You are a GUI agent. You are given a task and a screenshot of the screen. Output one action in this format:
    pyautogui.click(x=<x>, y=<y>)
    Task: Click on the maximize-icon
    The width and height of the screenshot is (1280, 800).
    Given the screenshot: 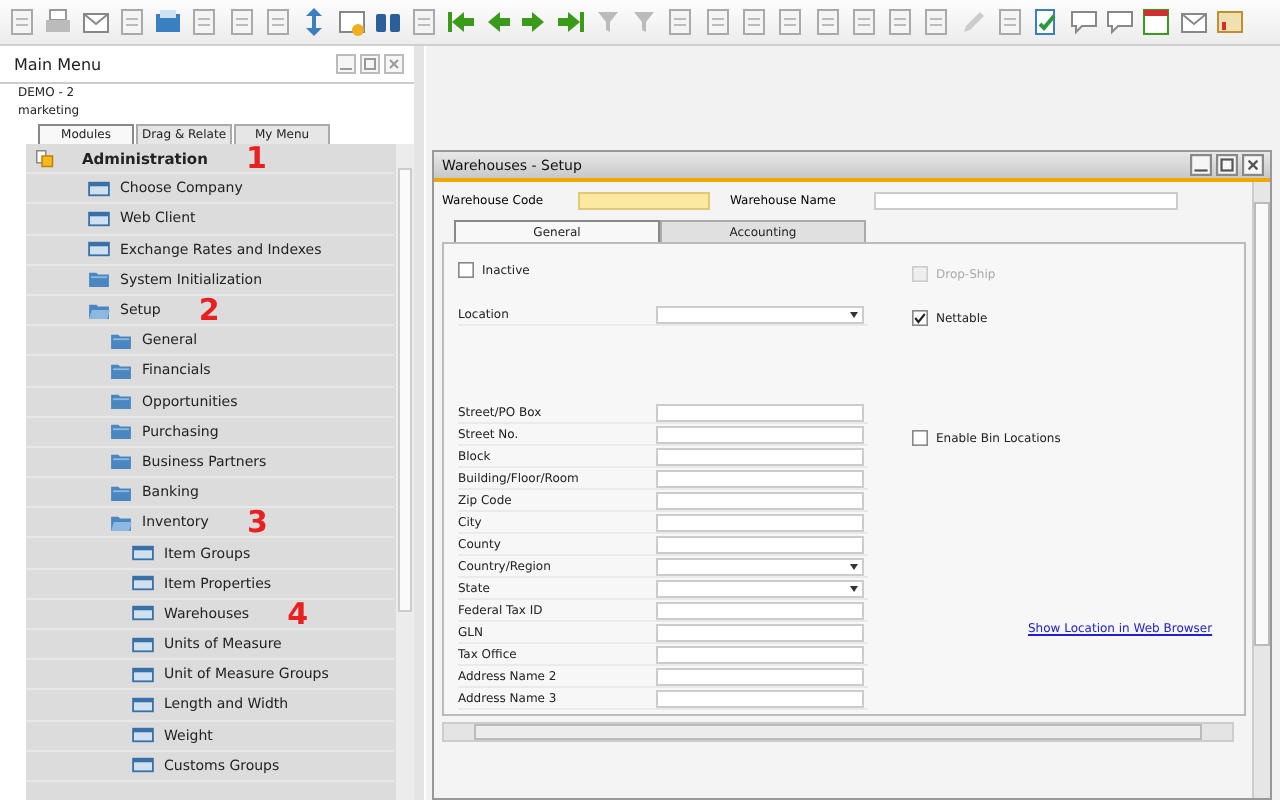 What is the action you would take?
    pyautogui.click(x=1227, y=165)
    